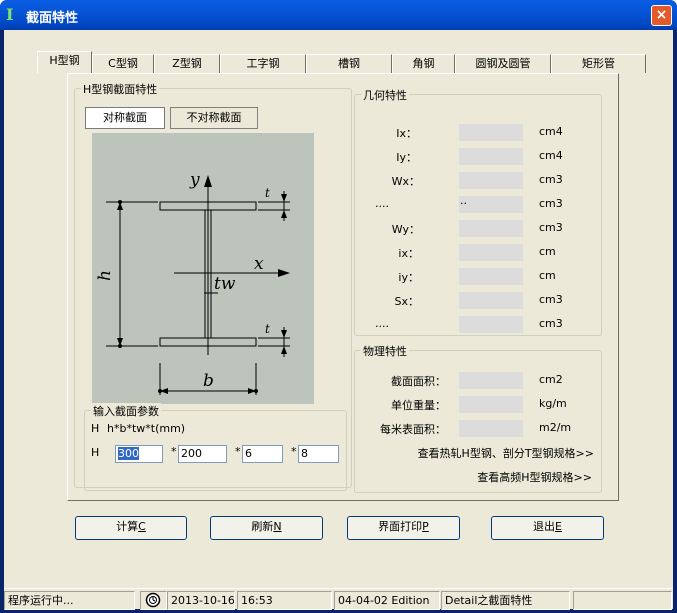  Describe the element at coordinates (622, 600) in the screenshot. I see `status-empty` at that location.